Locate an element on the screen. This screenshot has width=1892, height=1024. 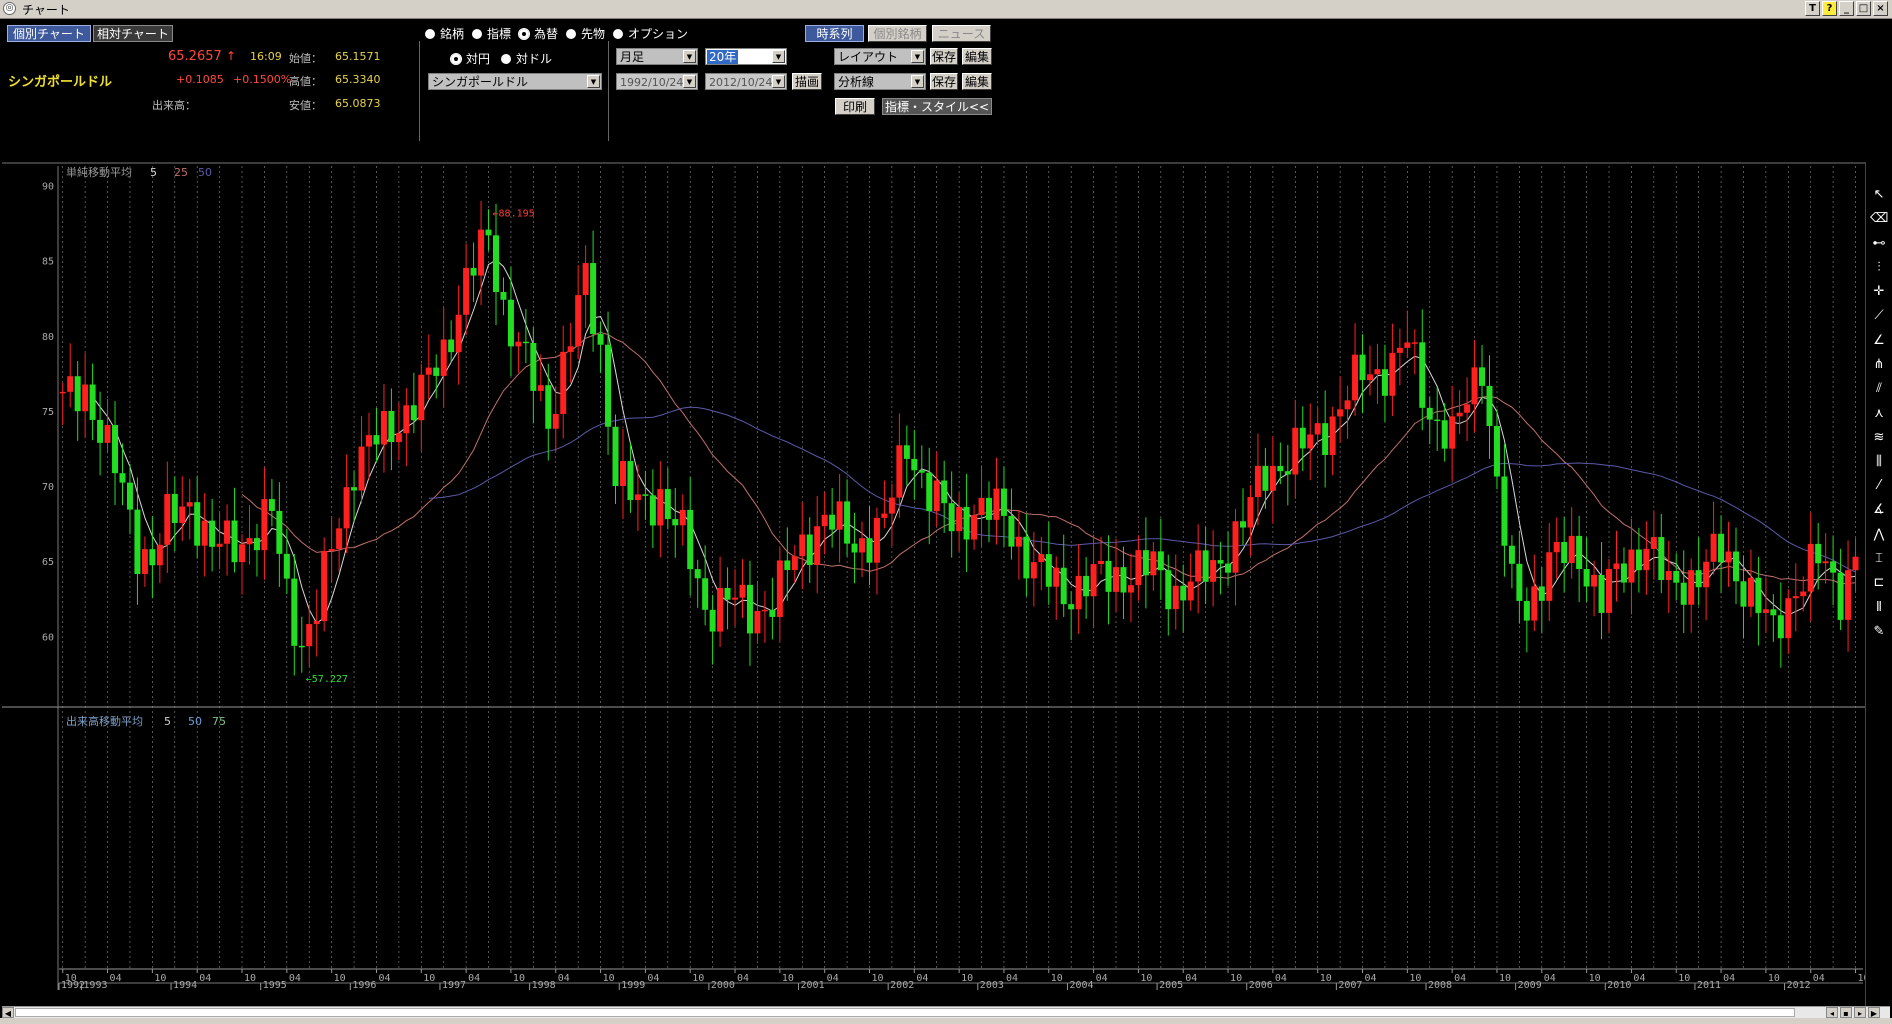
vertical-line-icon: ⫶ is located at coordinates (1879, 268).